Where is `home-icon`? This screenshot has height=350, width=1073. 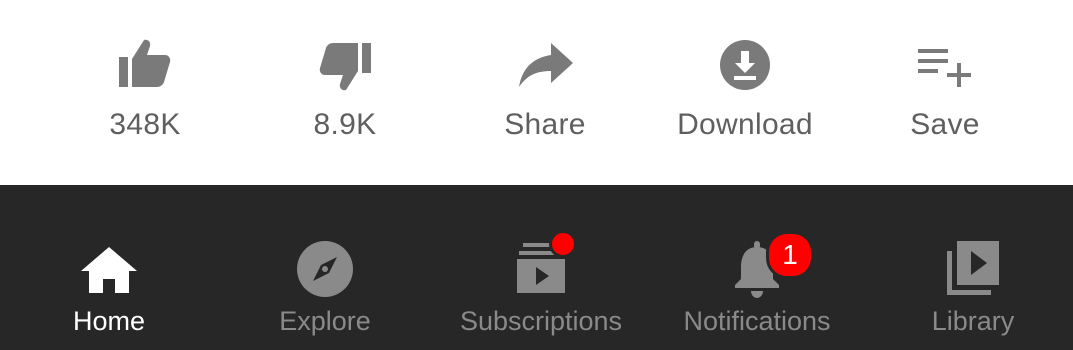 home-icon is located at coordinates (109, 269).